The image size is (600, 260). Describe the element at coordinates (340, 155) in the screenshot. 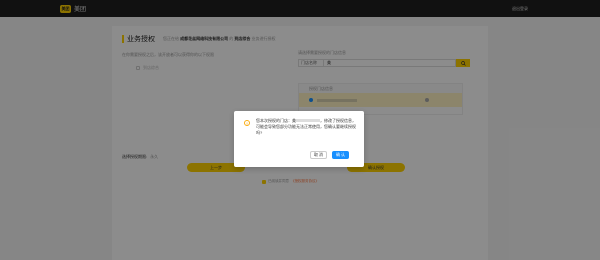

I see `dialog-ok-button: 确 认` at that location.